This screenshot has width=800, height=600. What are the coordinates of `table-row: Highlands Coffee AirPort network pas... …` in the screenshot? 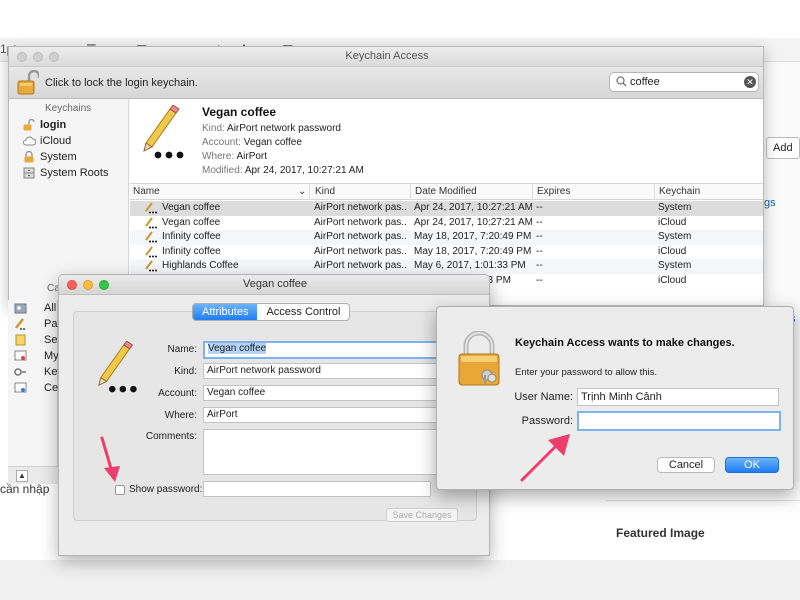 It's located at (446, 266).